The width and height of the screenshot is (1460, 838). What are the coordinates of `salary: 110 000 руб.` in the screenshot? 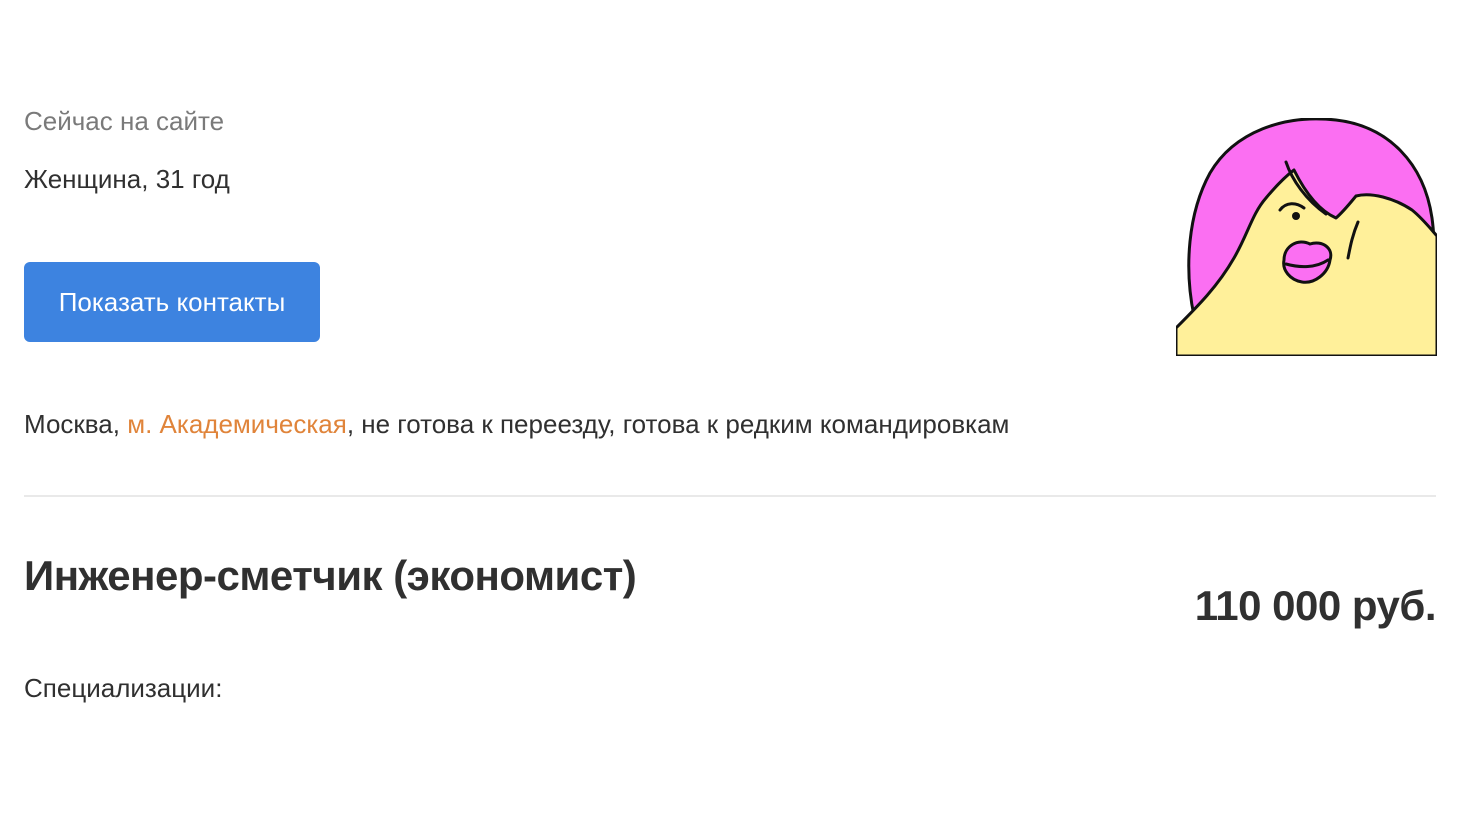 It's located at (1315, 605).